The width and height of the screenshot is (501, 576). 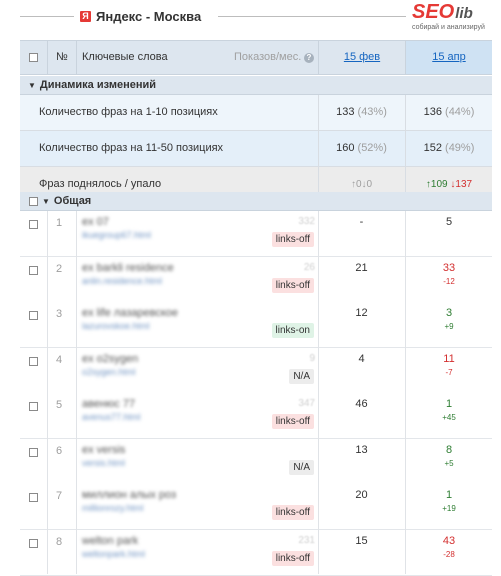 I want to click on row-number: 7, so click(x=59, y=496).